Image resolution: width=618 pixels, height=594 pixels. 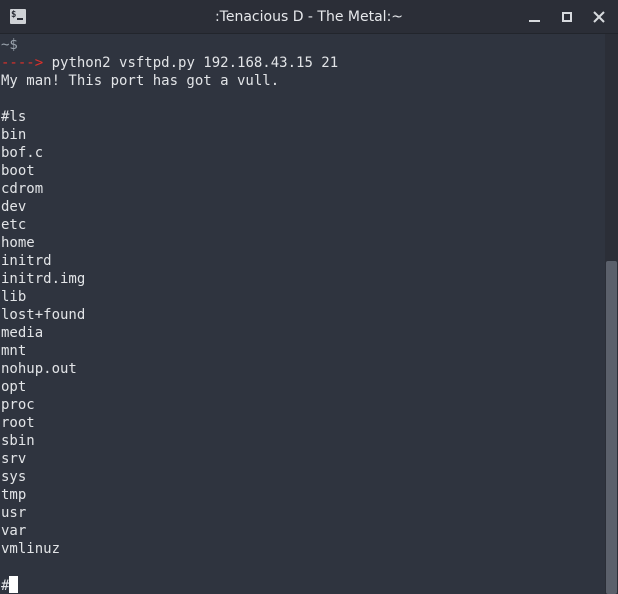 What do you see at coordinates (39, 369) in the screenshot?
I see `listing-entry: nohup.out` at bounding box center [39, 369].